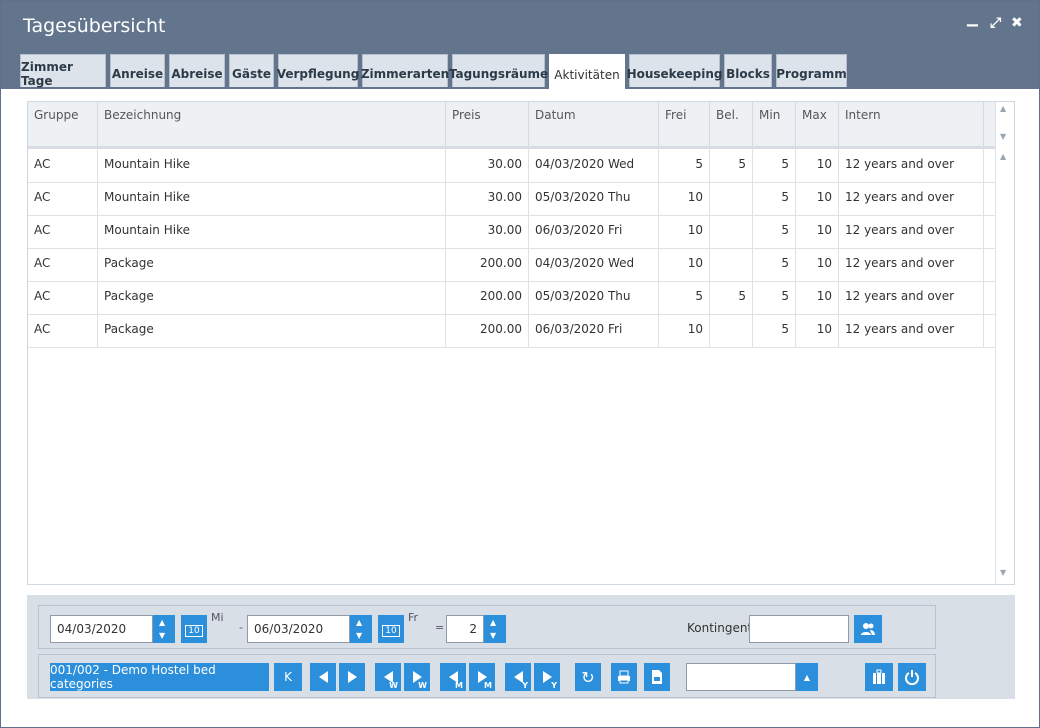 The width and height of the screenshot is (1040, 728). I want to click on power-icon, so click(912, 677).